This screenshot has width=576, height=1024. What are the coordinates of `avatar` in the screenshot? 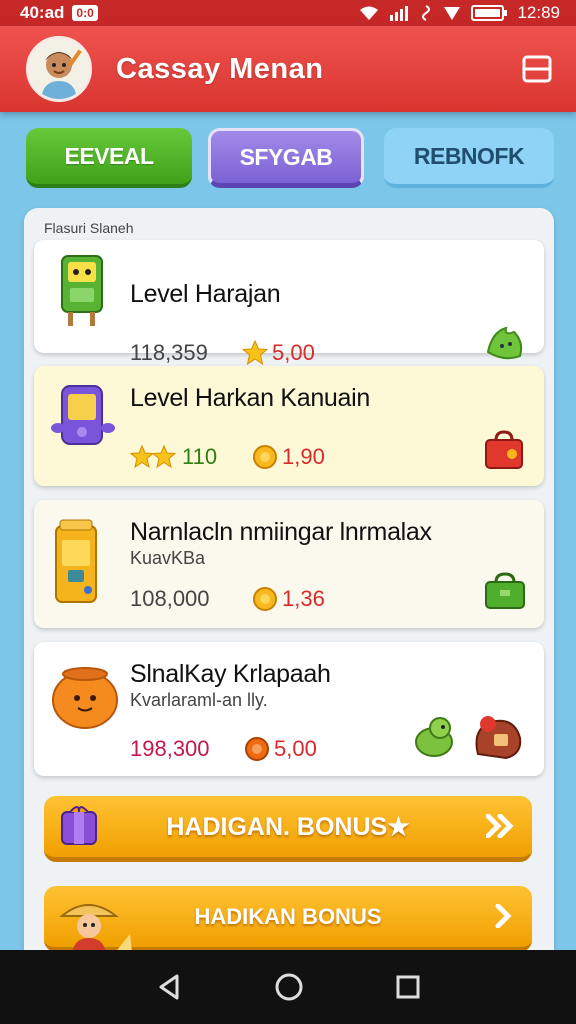 It's located at (59, 69).